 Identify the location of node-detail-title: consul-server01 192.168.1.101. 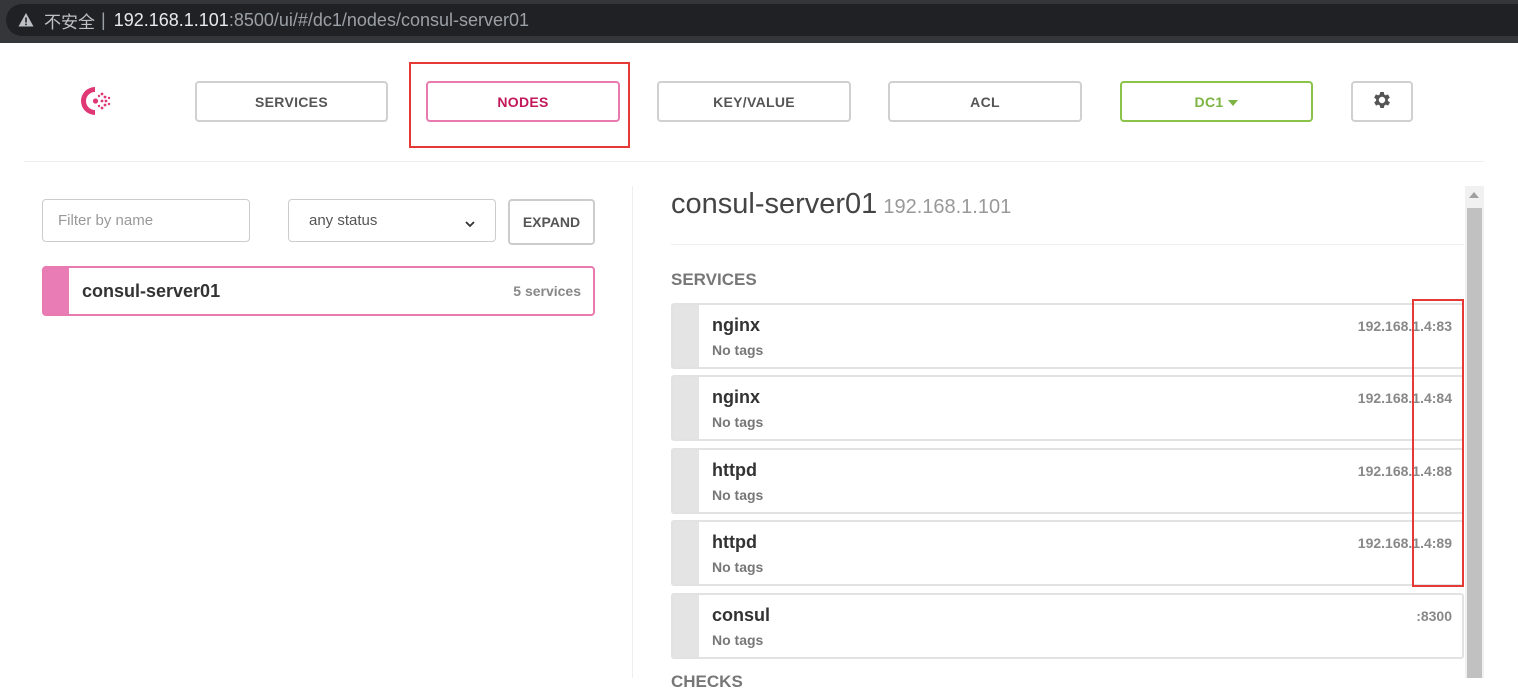
(841, 204).